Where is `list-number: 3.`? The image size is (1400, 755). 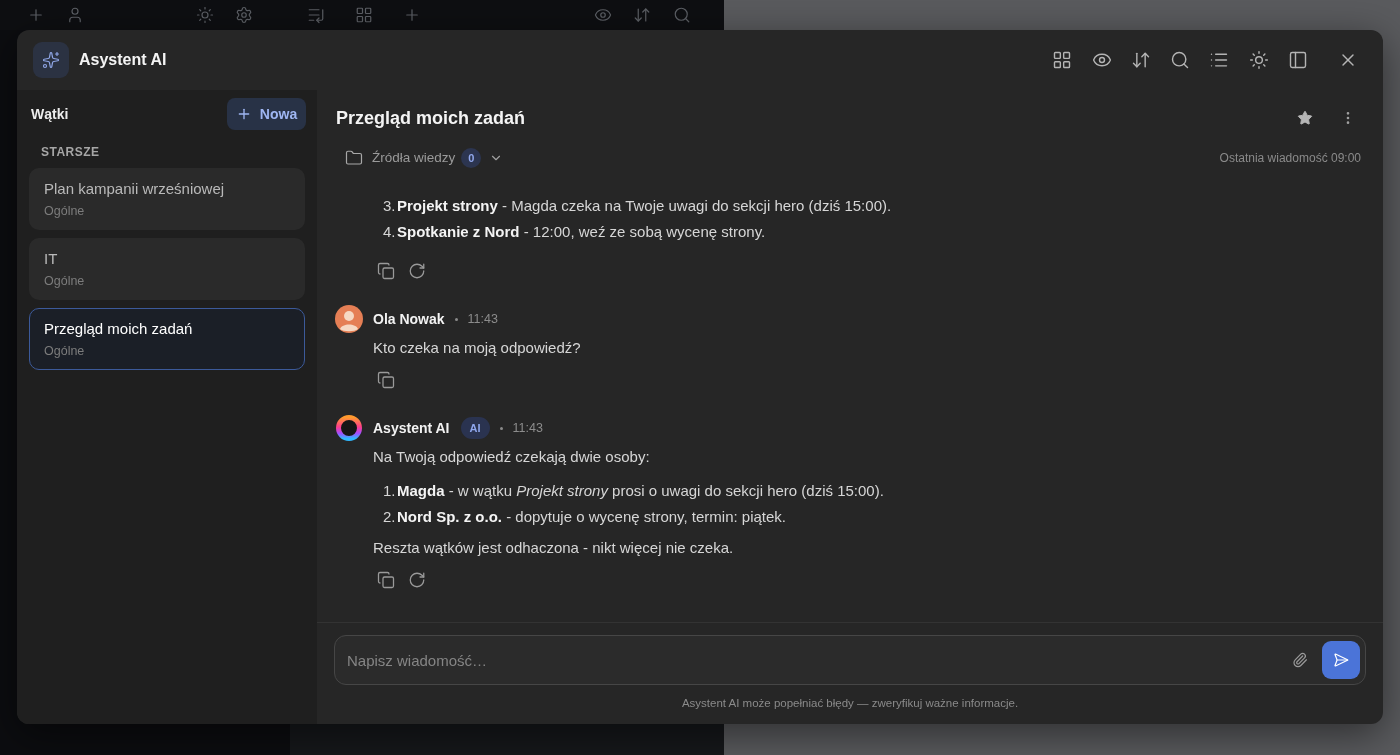 list-number: 3. is located at coordinates (390, 206).